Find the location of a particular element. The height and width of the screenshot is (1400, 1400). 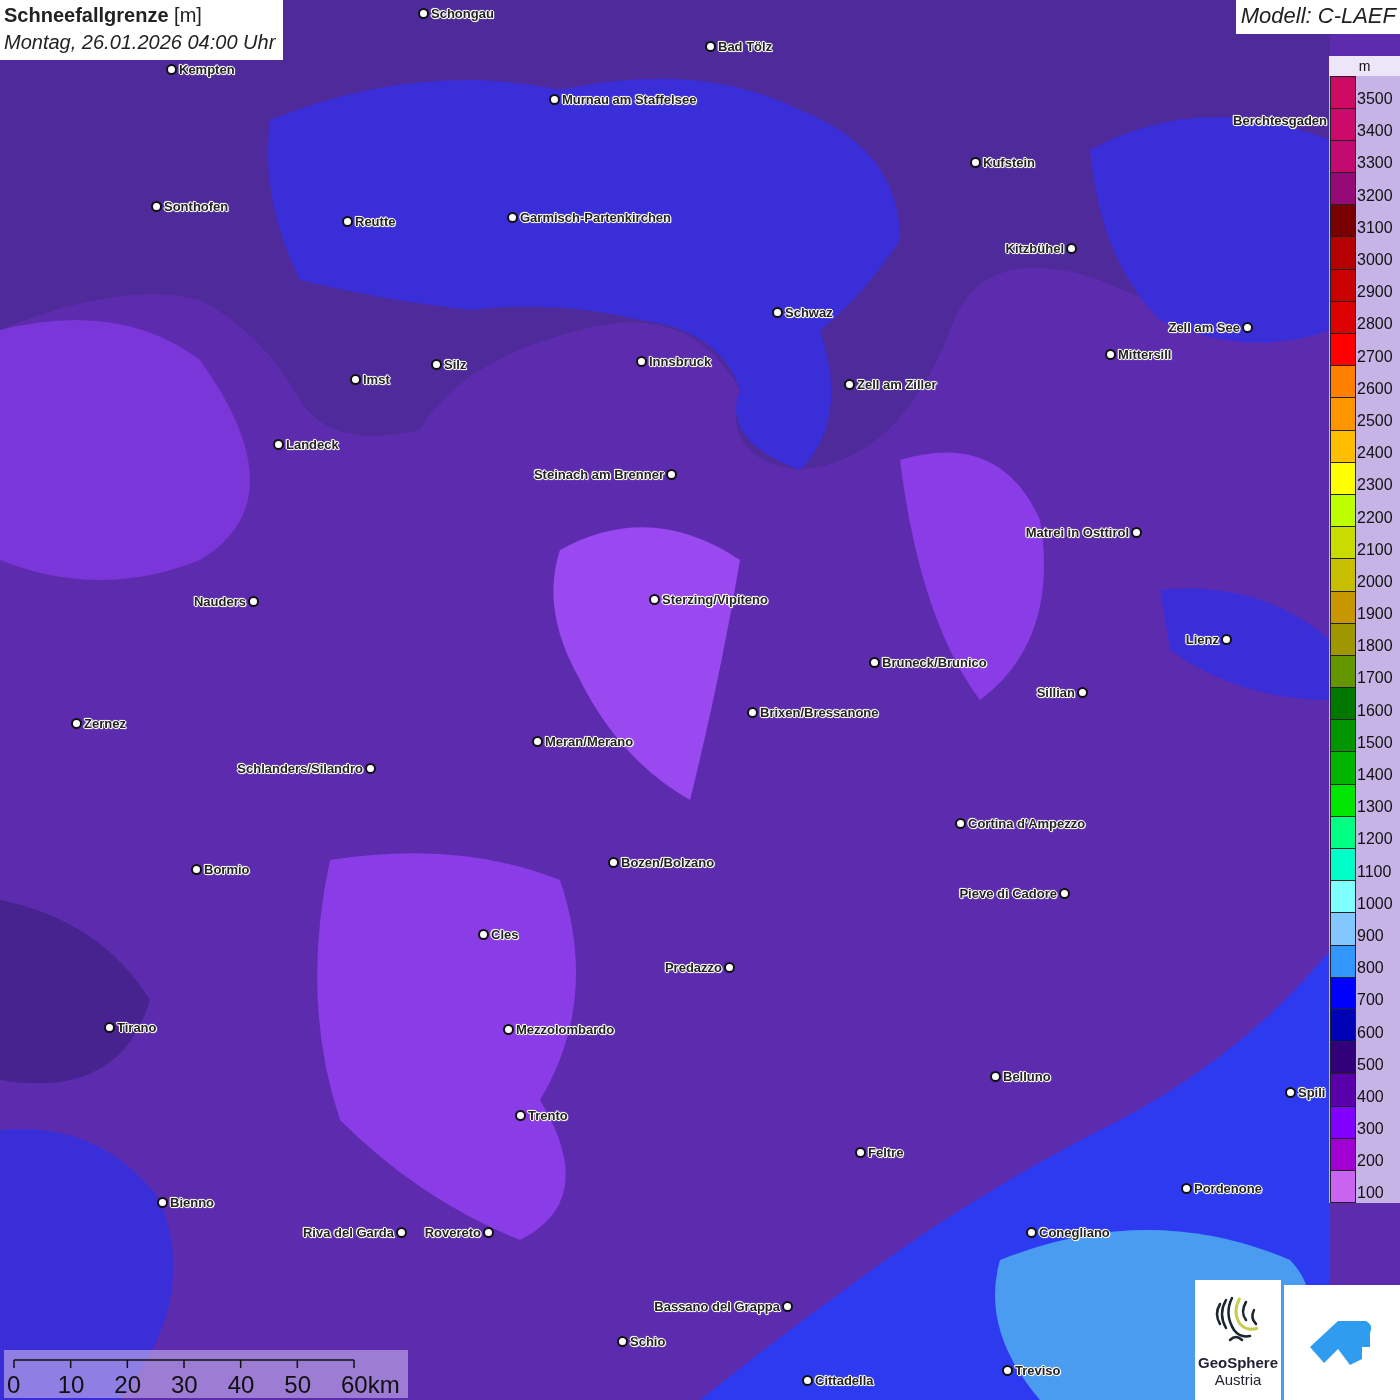

legend-value: 2100 is located at coordinates (1375, 549).